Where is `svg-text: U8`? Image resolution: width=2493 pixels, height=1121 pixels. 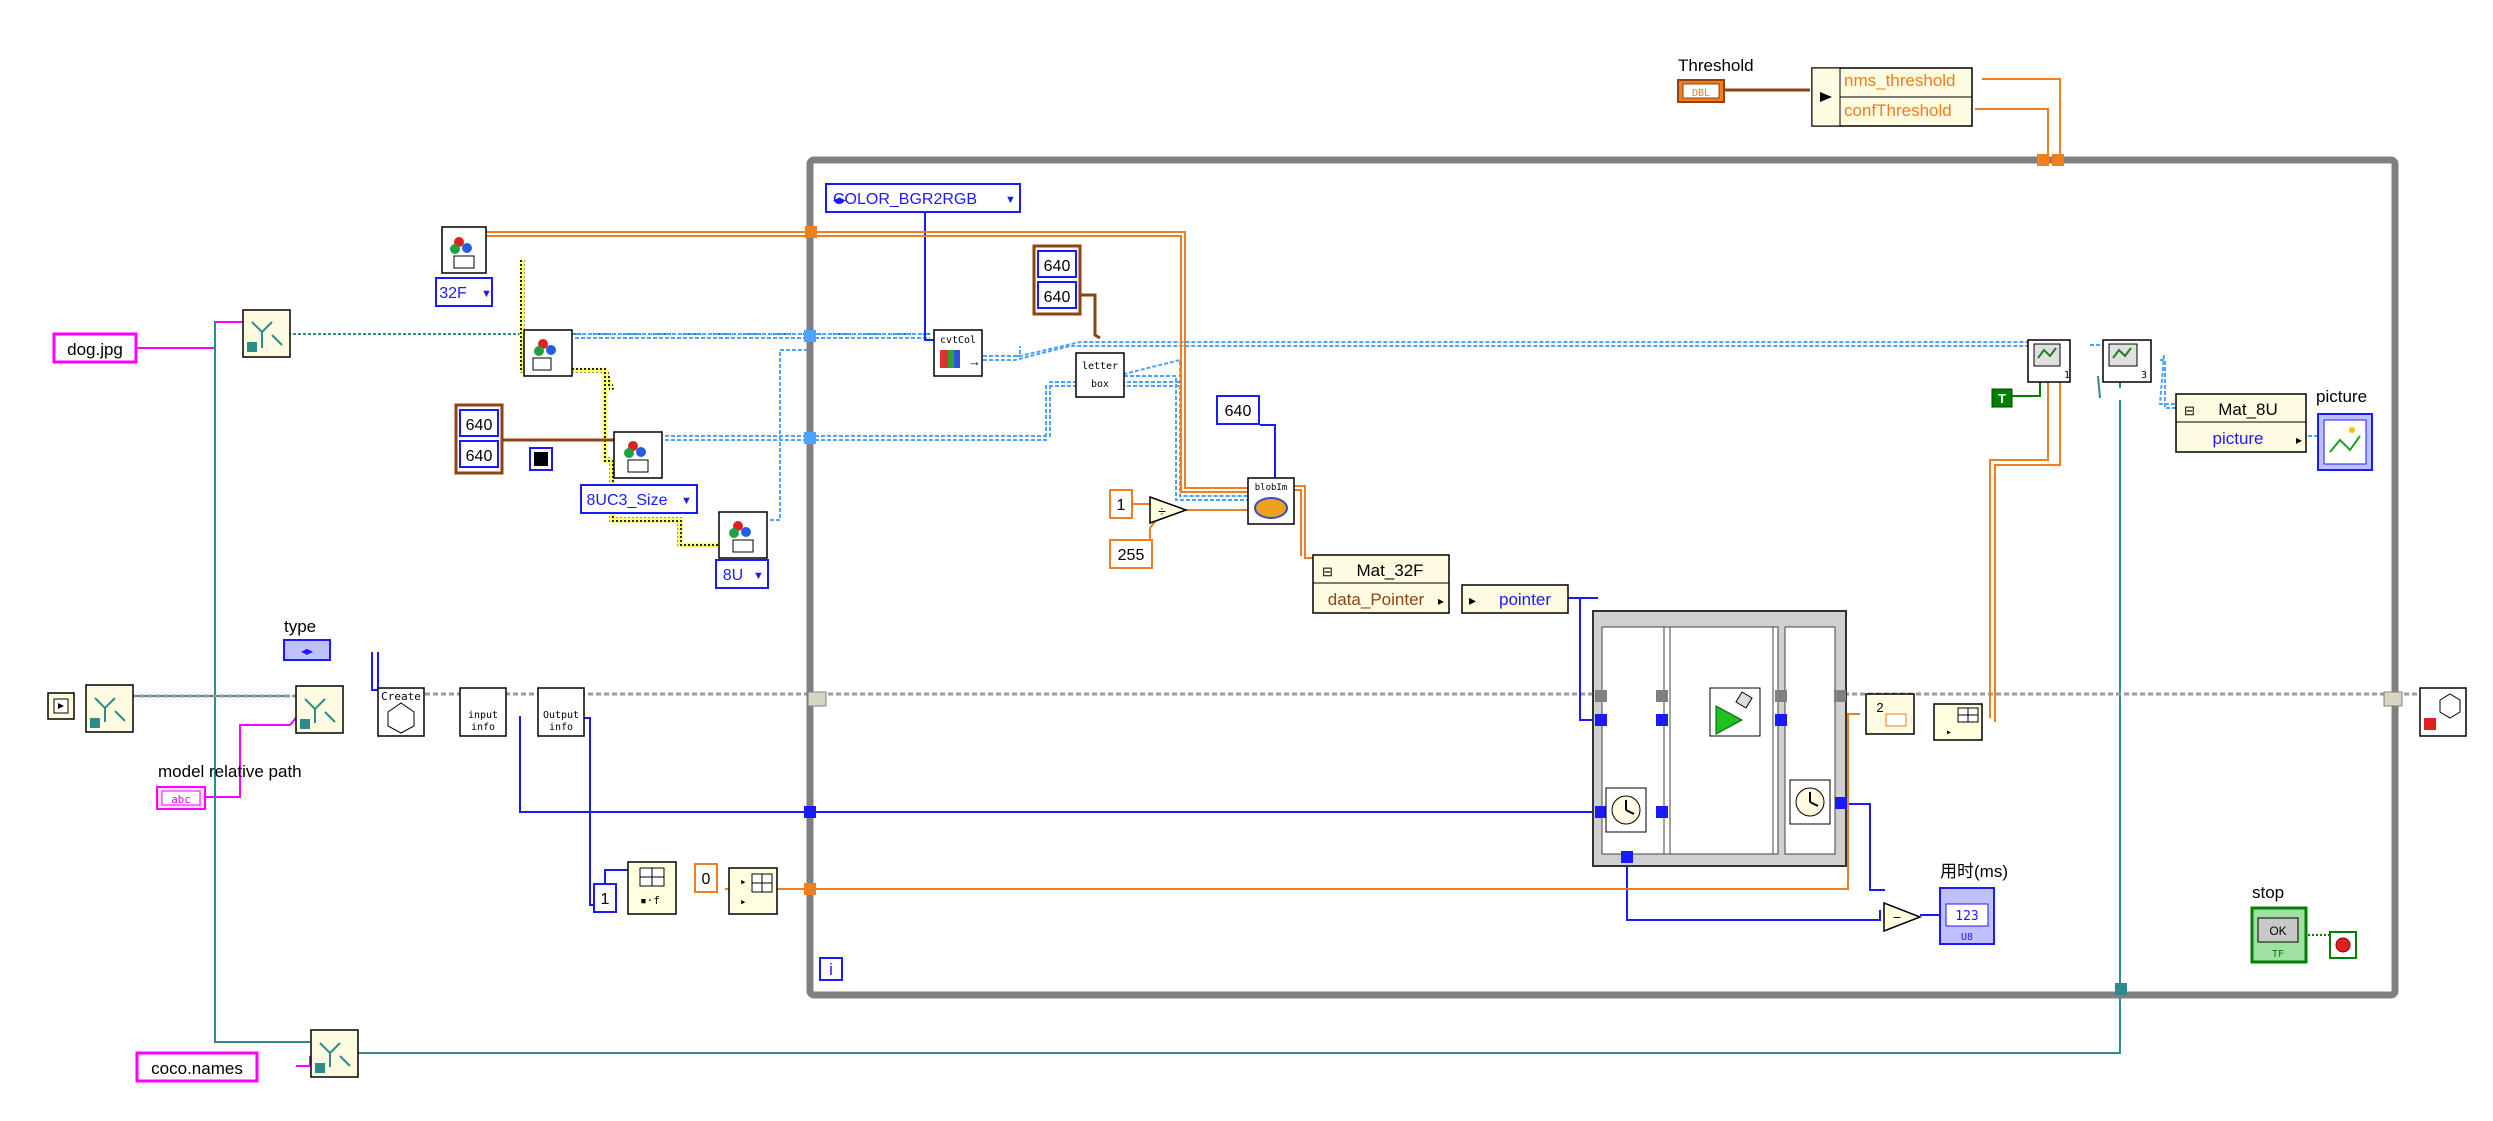 svg-text: U8 is located at coordinates (1967, 937).